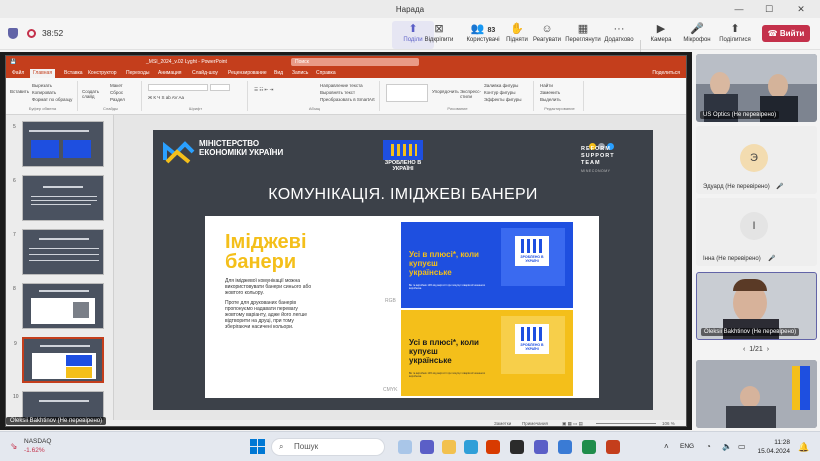  I want to click on window-title: Нарада, so click(410, 9).